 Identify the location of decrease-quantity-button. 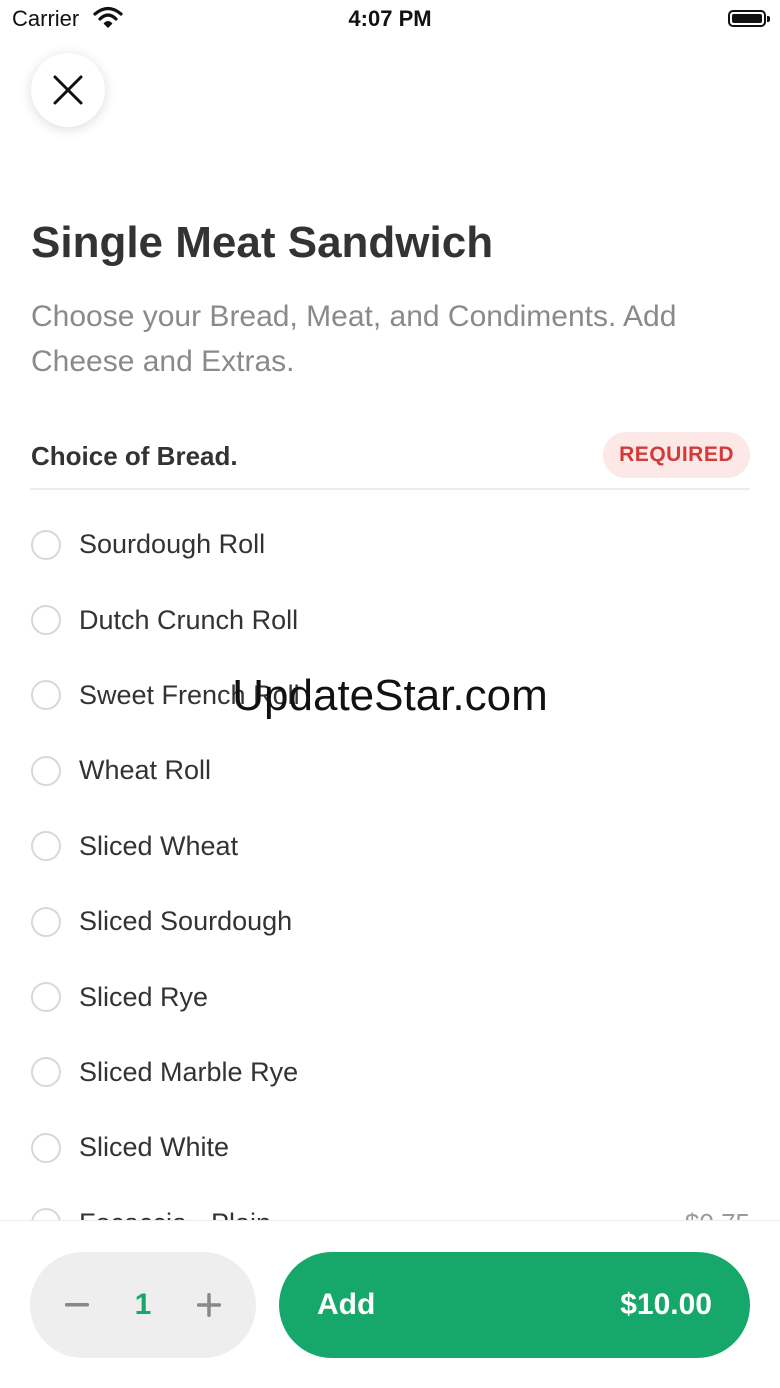
(77, 1305).